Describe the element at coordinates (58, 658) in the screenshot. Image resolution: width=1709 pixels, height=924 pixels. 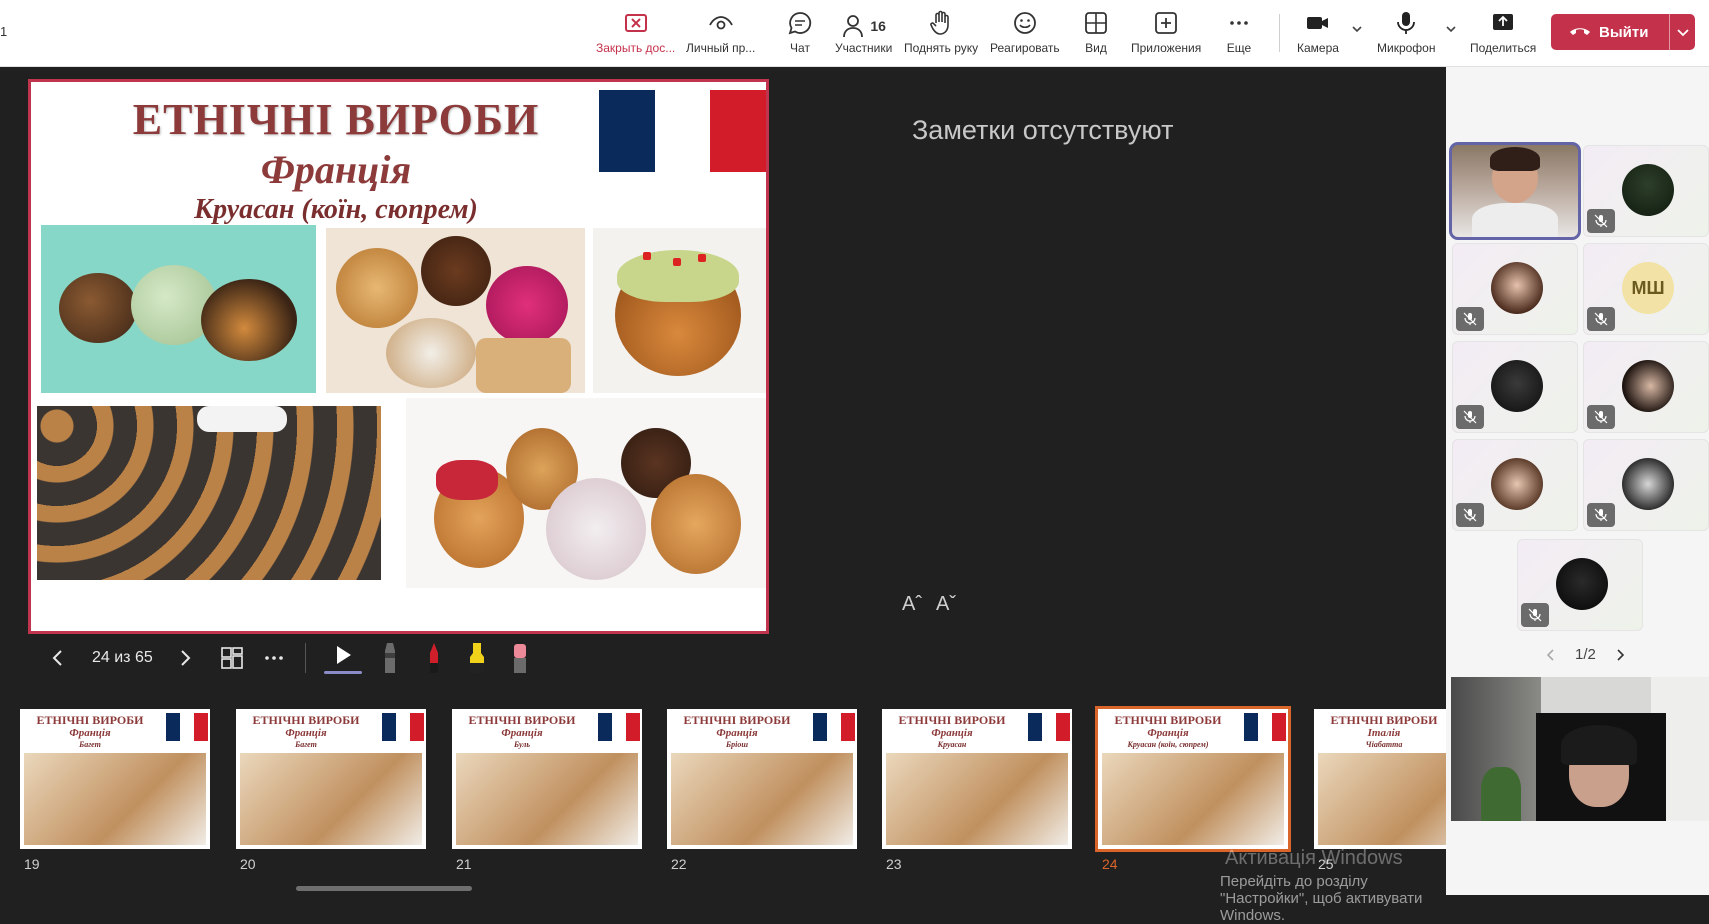
I see `previous-slide-icon` at that location.